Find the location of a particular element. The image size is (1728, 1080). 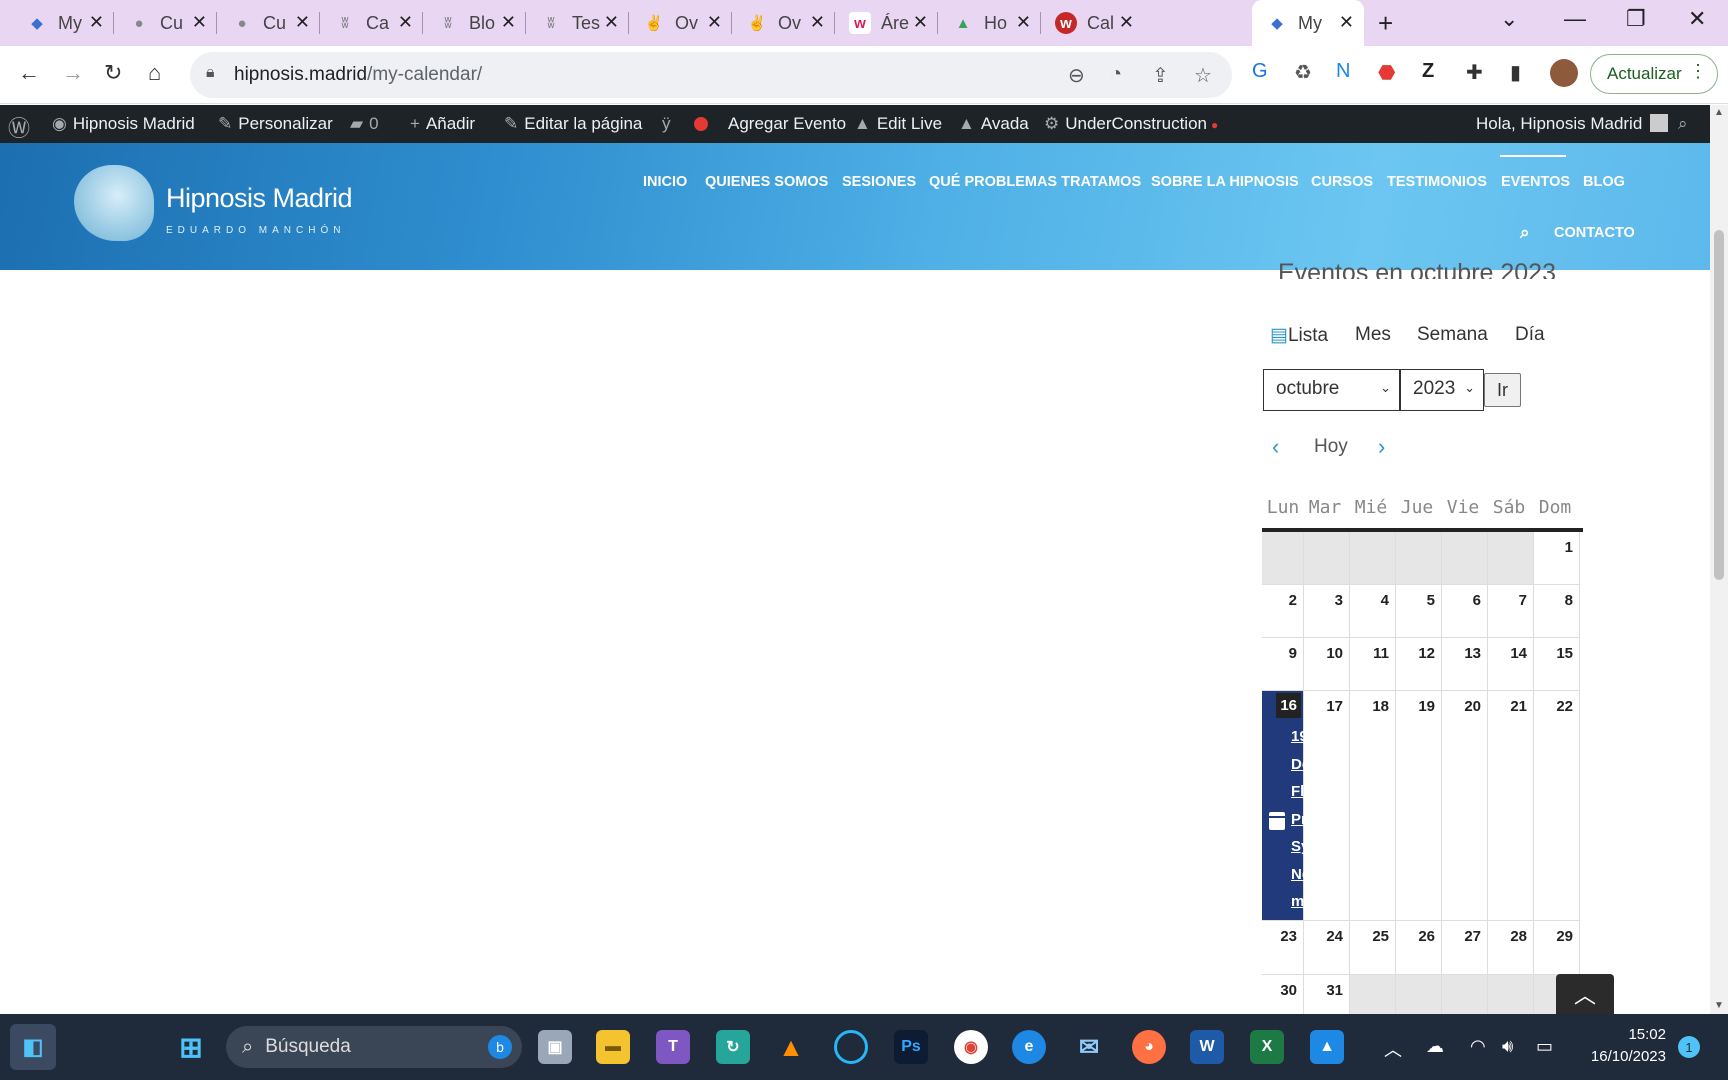

view-week-tab: Semana is located at coordinates (1452, 335).